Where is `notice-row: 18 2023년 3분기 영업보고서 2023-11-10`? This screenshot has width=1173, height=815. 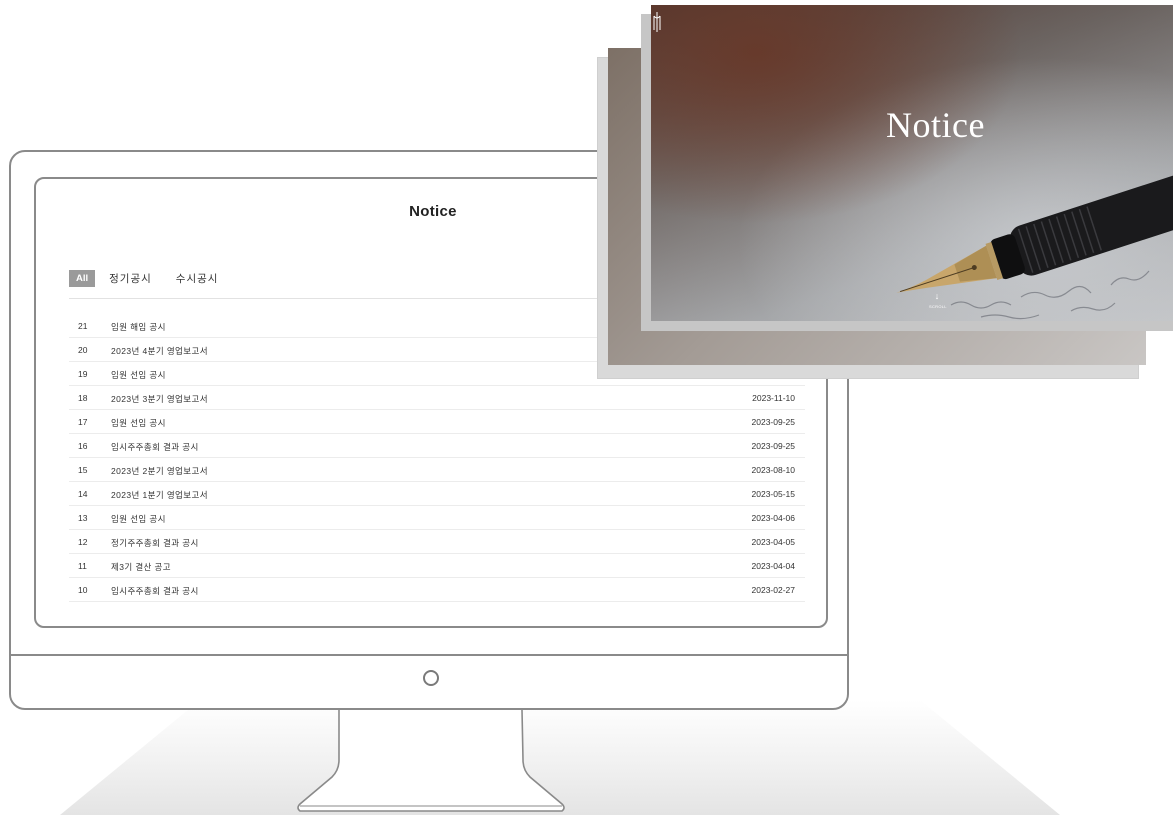 notice-row: 18 2023년 3분기 영업보고서 2023-11-10 is located at coordinates (437, 398).